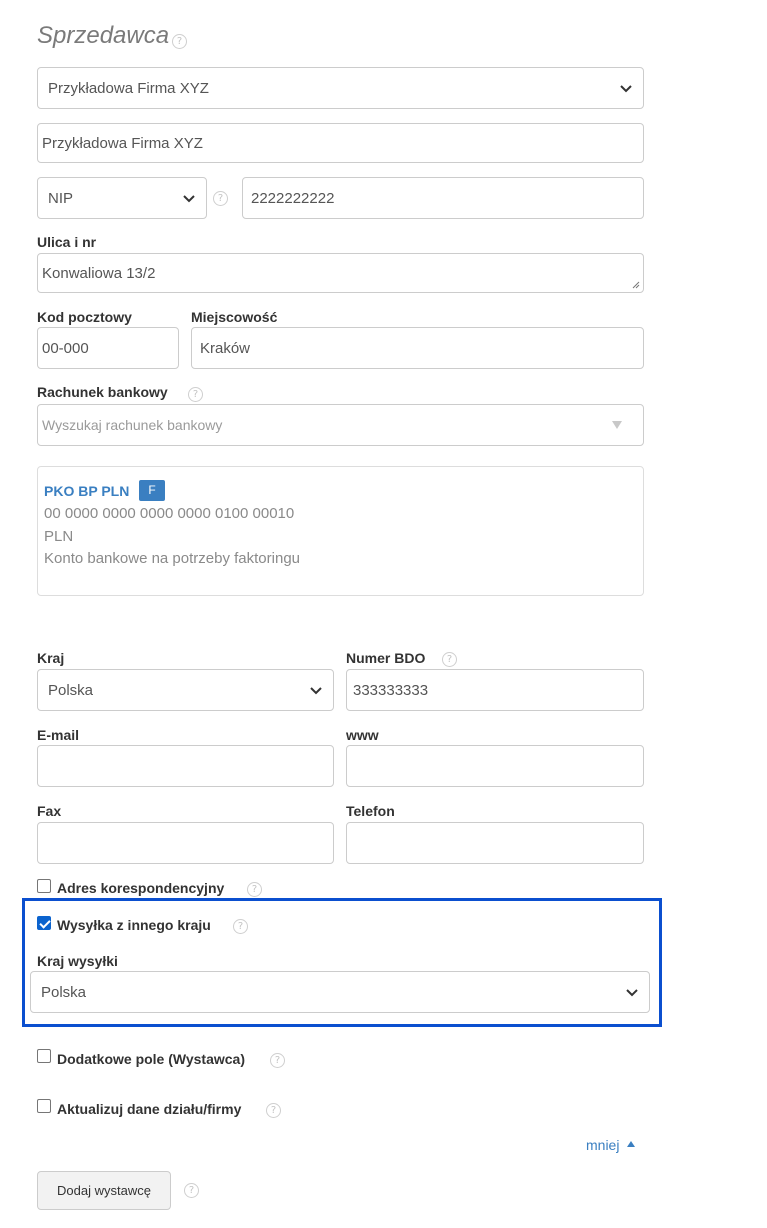  I want to click on less-link-label: mniej, so click(603, 1145).